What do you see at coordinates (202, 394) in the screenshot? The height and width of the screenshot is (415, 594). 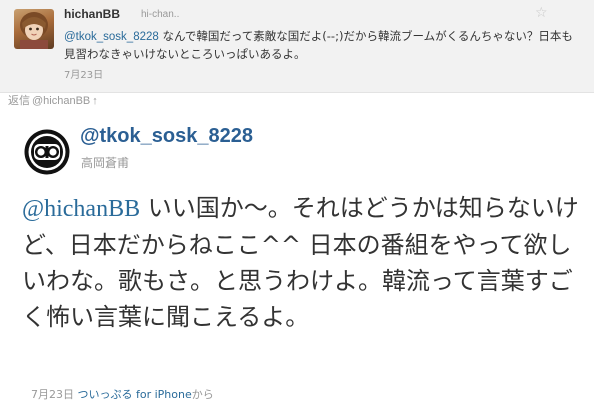 I see `source-suffix: から` at bounding box center [202, 394].